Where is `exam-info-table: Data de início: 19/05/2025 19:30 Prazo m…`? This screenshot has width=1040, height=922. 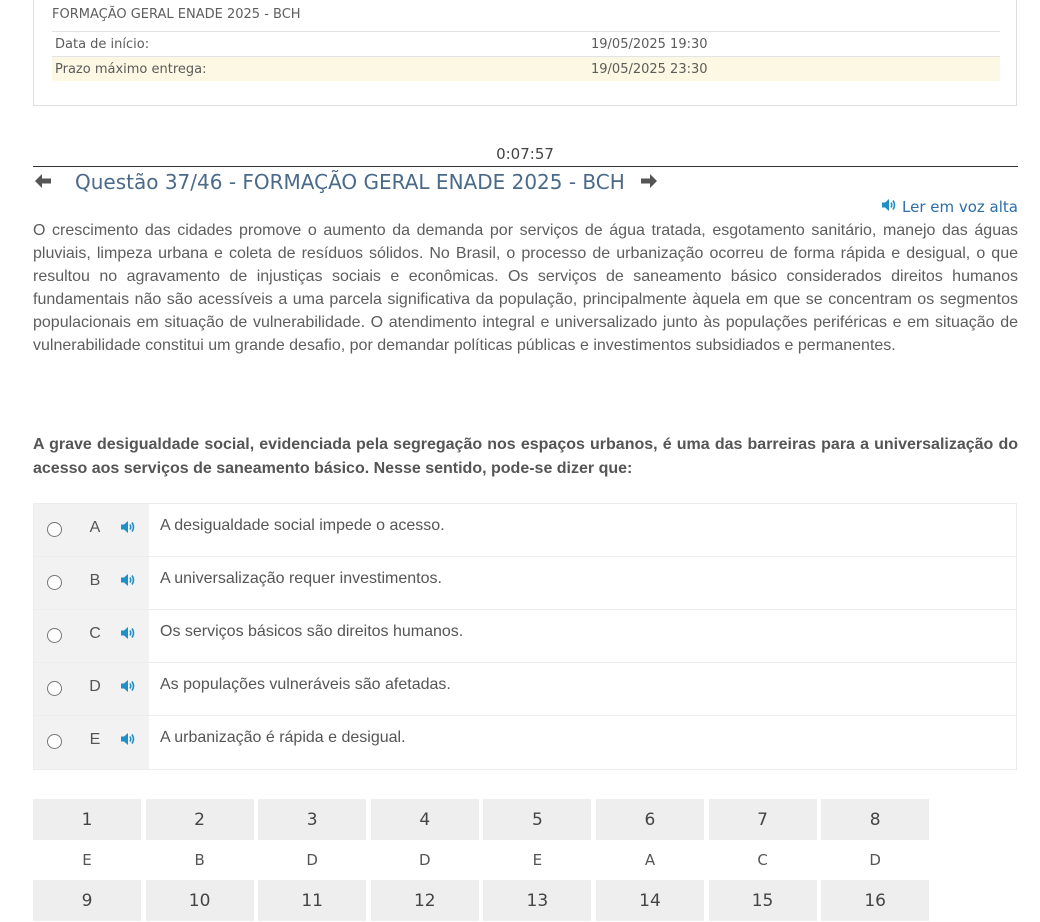 exam-info-table: Data de início: 19/05/2025 19:30 Prazo m… is located at coordinates (526, 56).